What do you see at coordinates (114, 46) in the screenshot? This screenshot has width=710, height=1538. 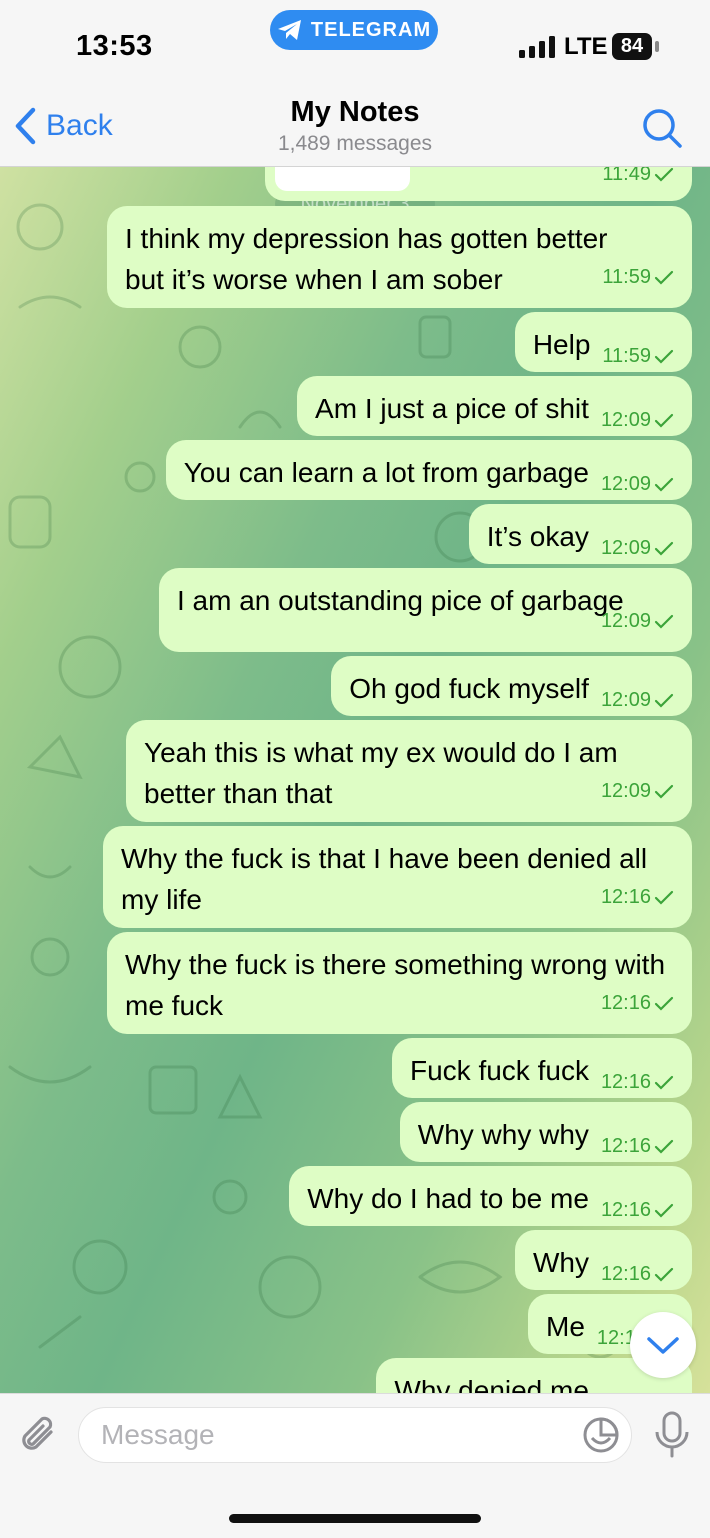 I see `clock: 13:53` at bounding box center [114, 46].